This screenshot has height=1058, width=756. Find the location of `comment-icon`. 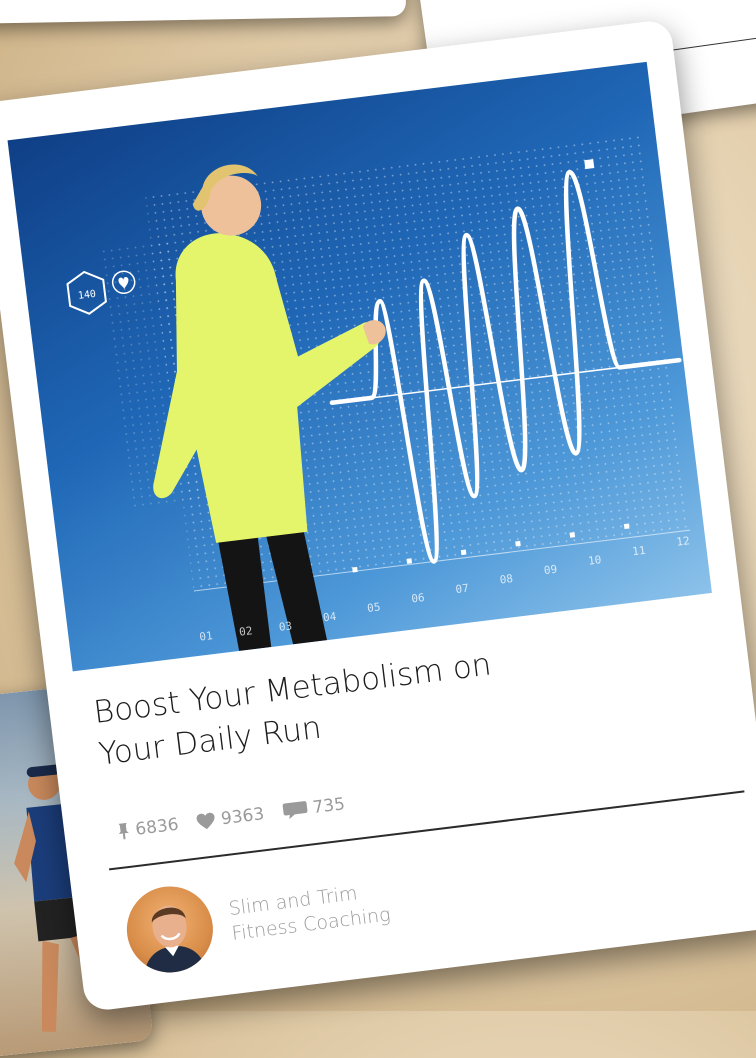

comment-icon is located at coordinates (294, 810).